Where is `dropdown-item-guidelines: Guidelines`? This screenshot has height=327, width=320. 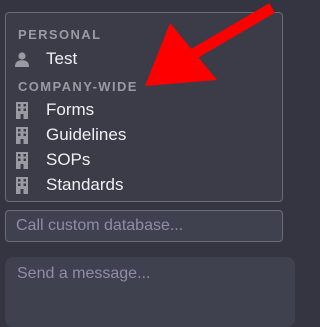
dropdown-item-guidelines: Guidelines is located at coordinates (142, 135).